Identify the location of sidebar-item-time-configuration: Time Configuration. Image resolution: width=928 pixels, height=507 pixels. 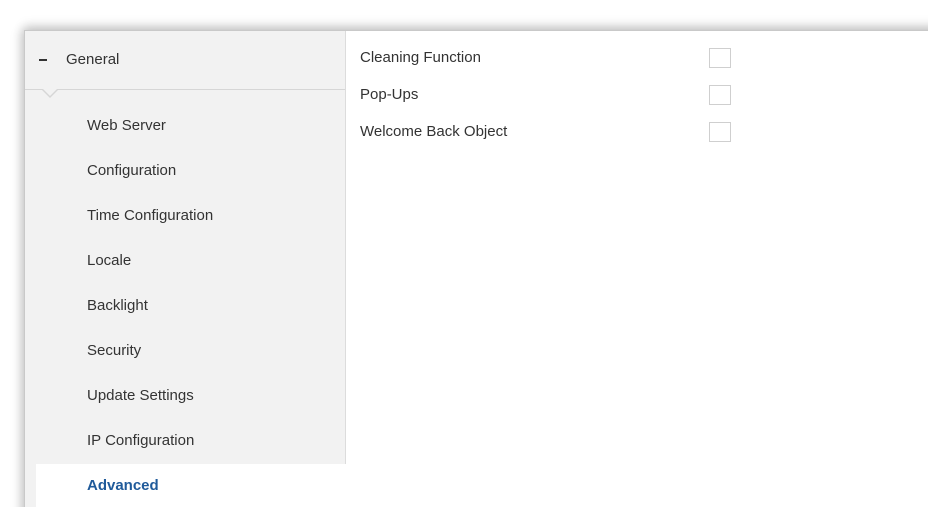
(185, 216).